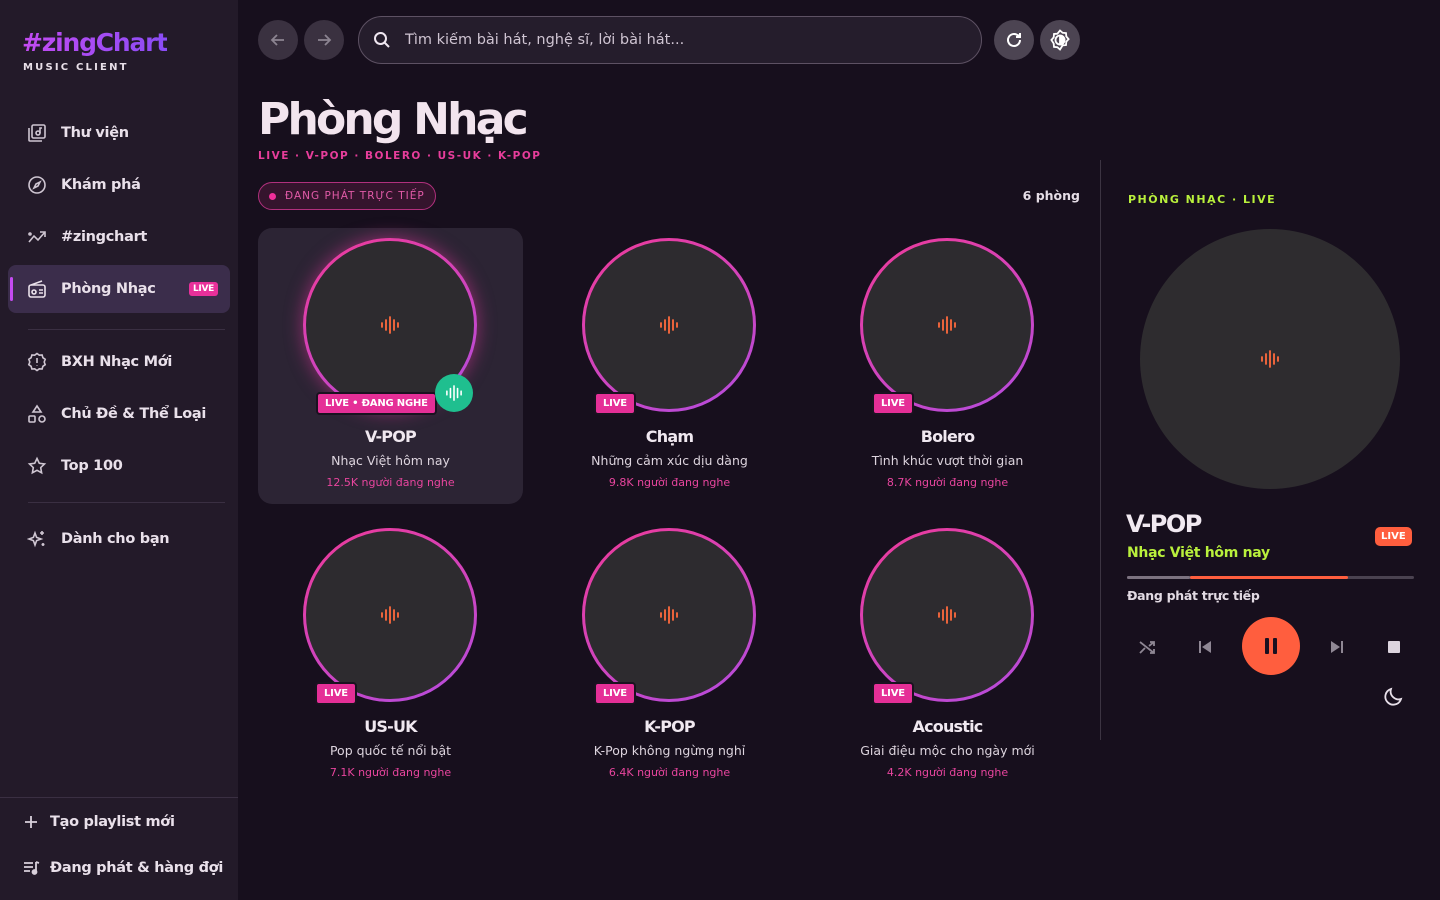 The height and width of the screenshot is (900, 1440). What do you see at coordinates (37, 289) in the screenshot?
I see `radio-icon` at bounding box center [37, 289].